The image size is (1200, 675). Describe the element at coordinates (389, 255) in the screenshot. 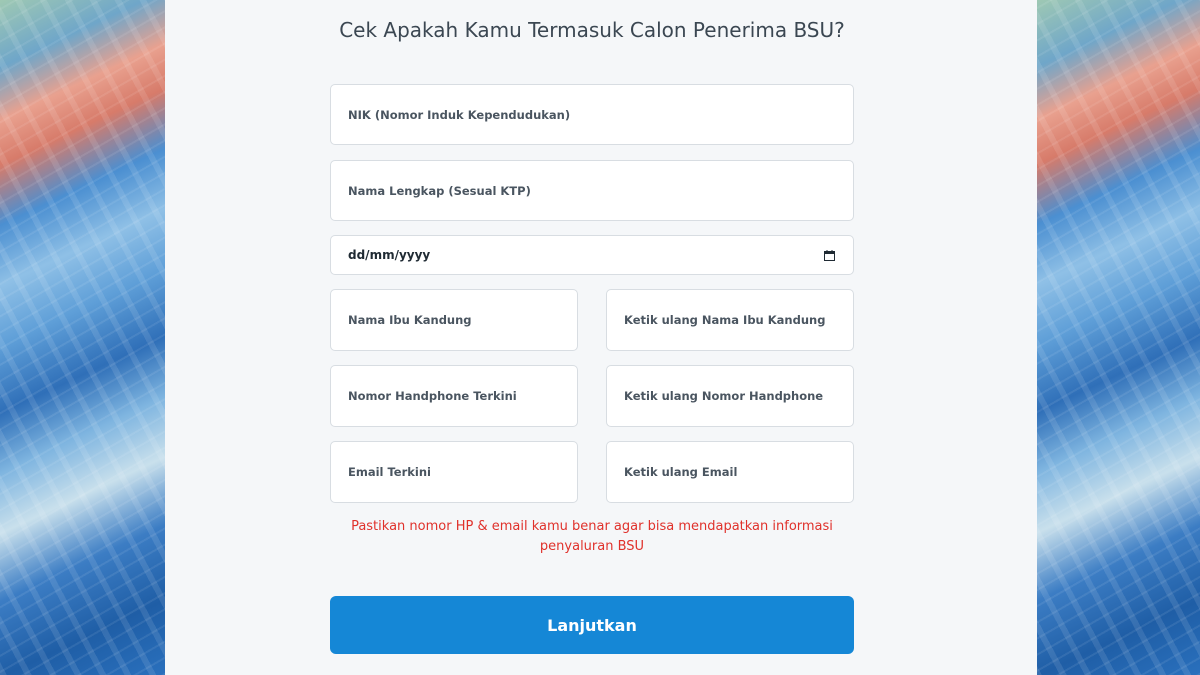

I see `birth-date-placeholder: dd/mm/yyyy` at that location.